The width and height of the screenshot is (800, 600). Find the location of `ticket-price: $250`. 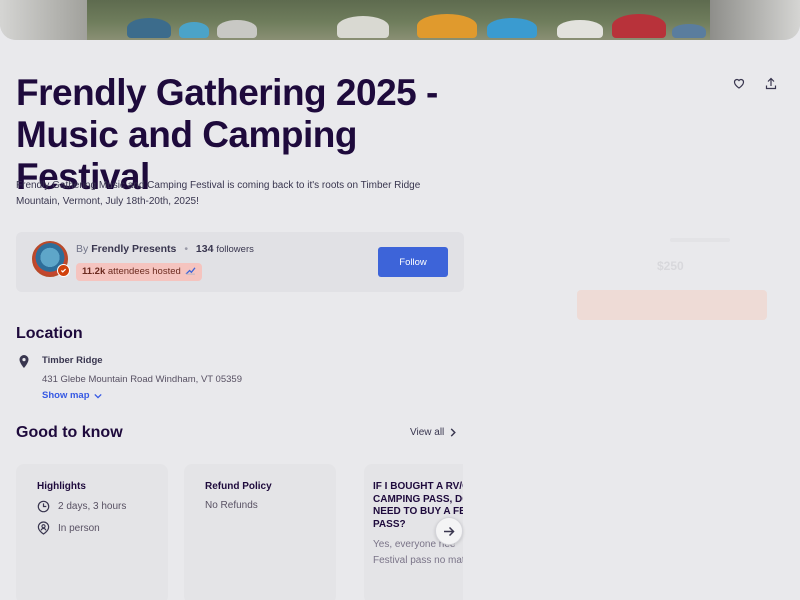

ticket-price: $250 is located at coordinates (670, 266).